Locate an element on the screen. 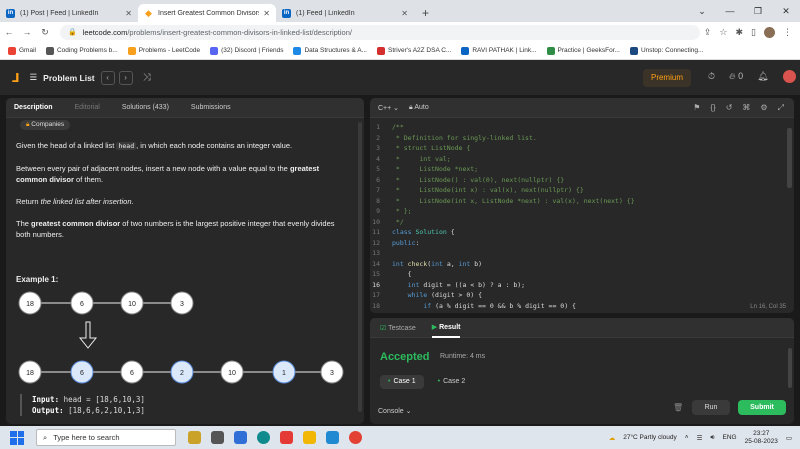 Image resolution: width=800 pixels, height=449 pixels. premium-button: Premium is located at coordinates (667, 78).